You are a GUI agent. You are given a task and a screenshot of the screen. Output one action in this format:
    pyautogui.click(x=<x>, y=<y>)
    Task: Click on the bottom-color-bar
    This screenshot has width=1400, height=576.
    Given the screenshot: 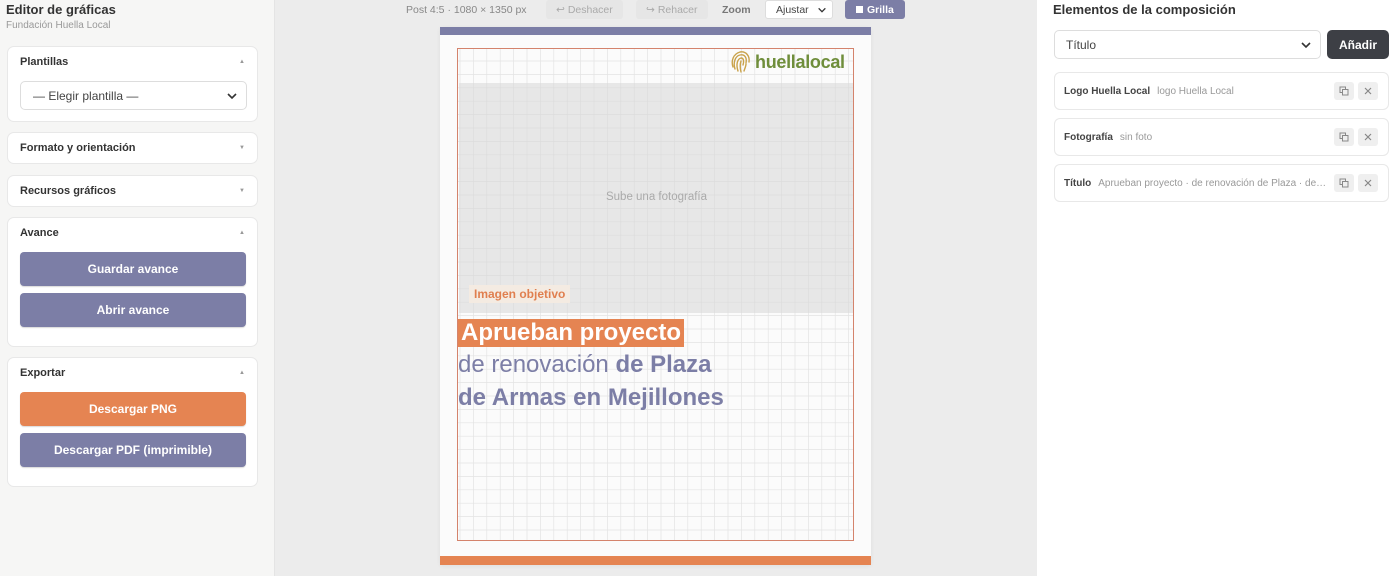 What is the action you would take?
    pyautogui.click(x=655, y=560)
    